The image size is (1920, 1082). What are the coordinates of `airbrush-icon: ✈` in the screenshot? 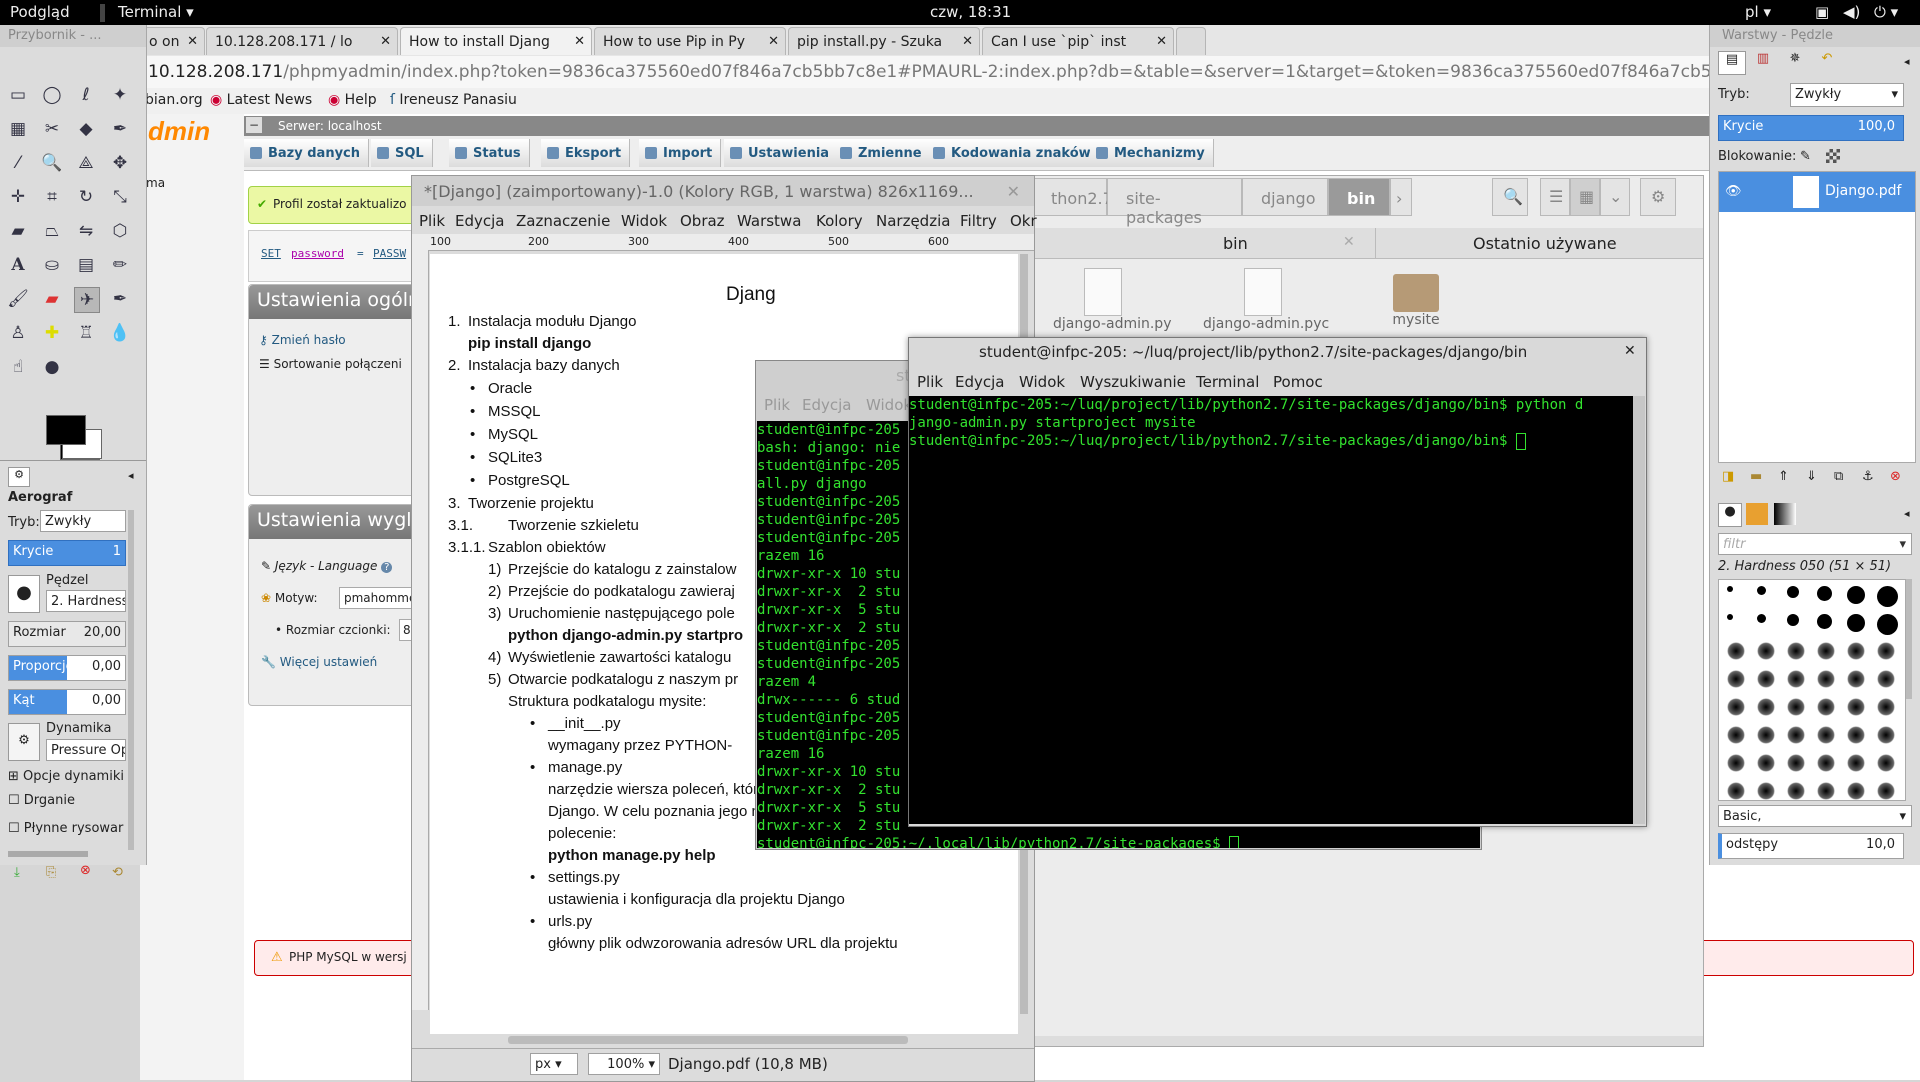 It's located at (87, 300).